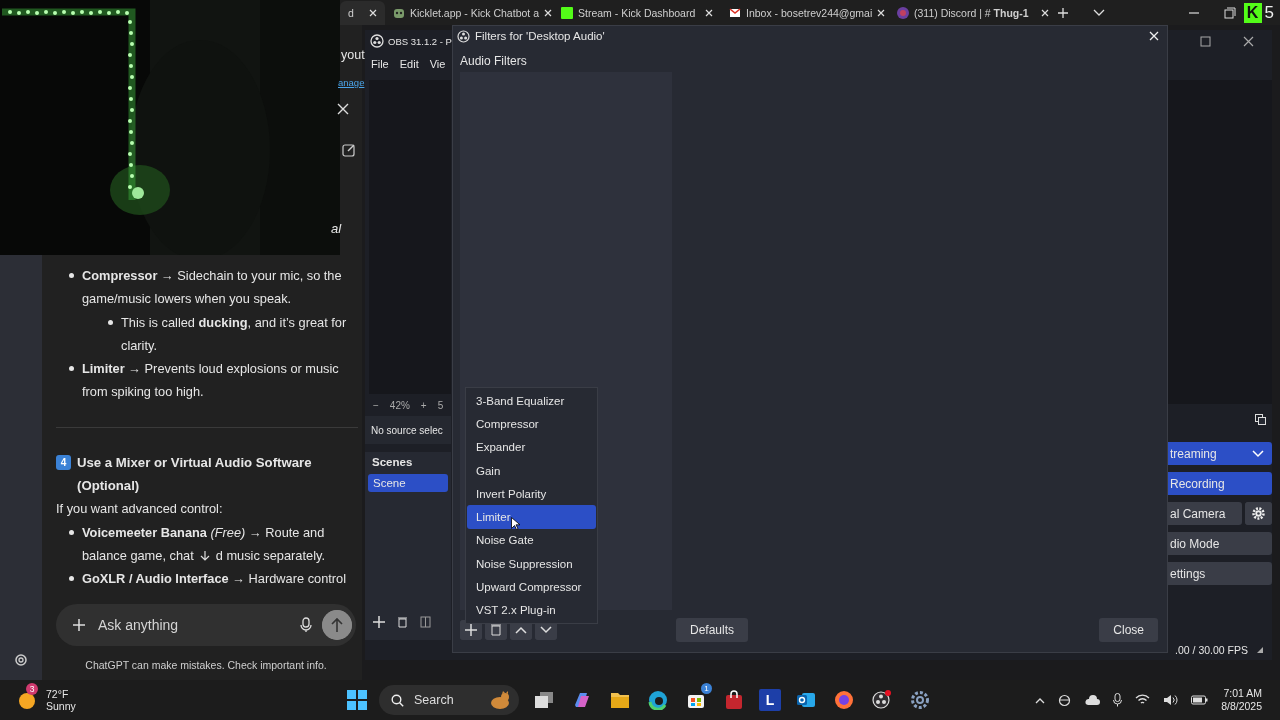  I want to click on bullet-text: GoXLR / Audio Interface → Hardware control, so click(214, 579).